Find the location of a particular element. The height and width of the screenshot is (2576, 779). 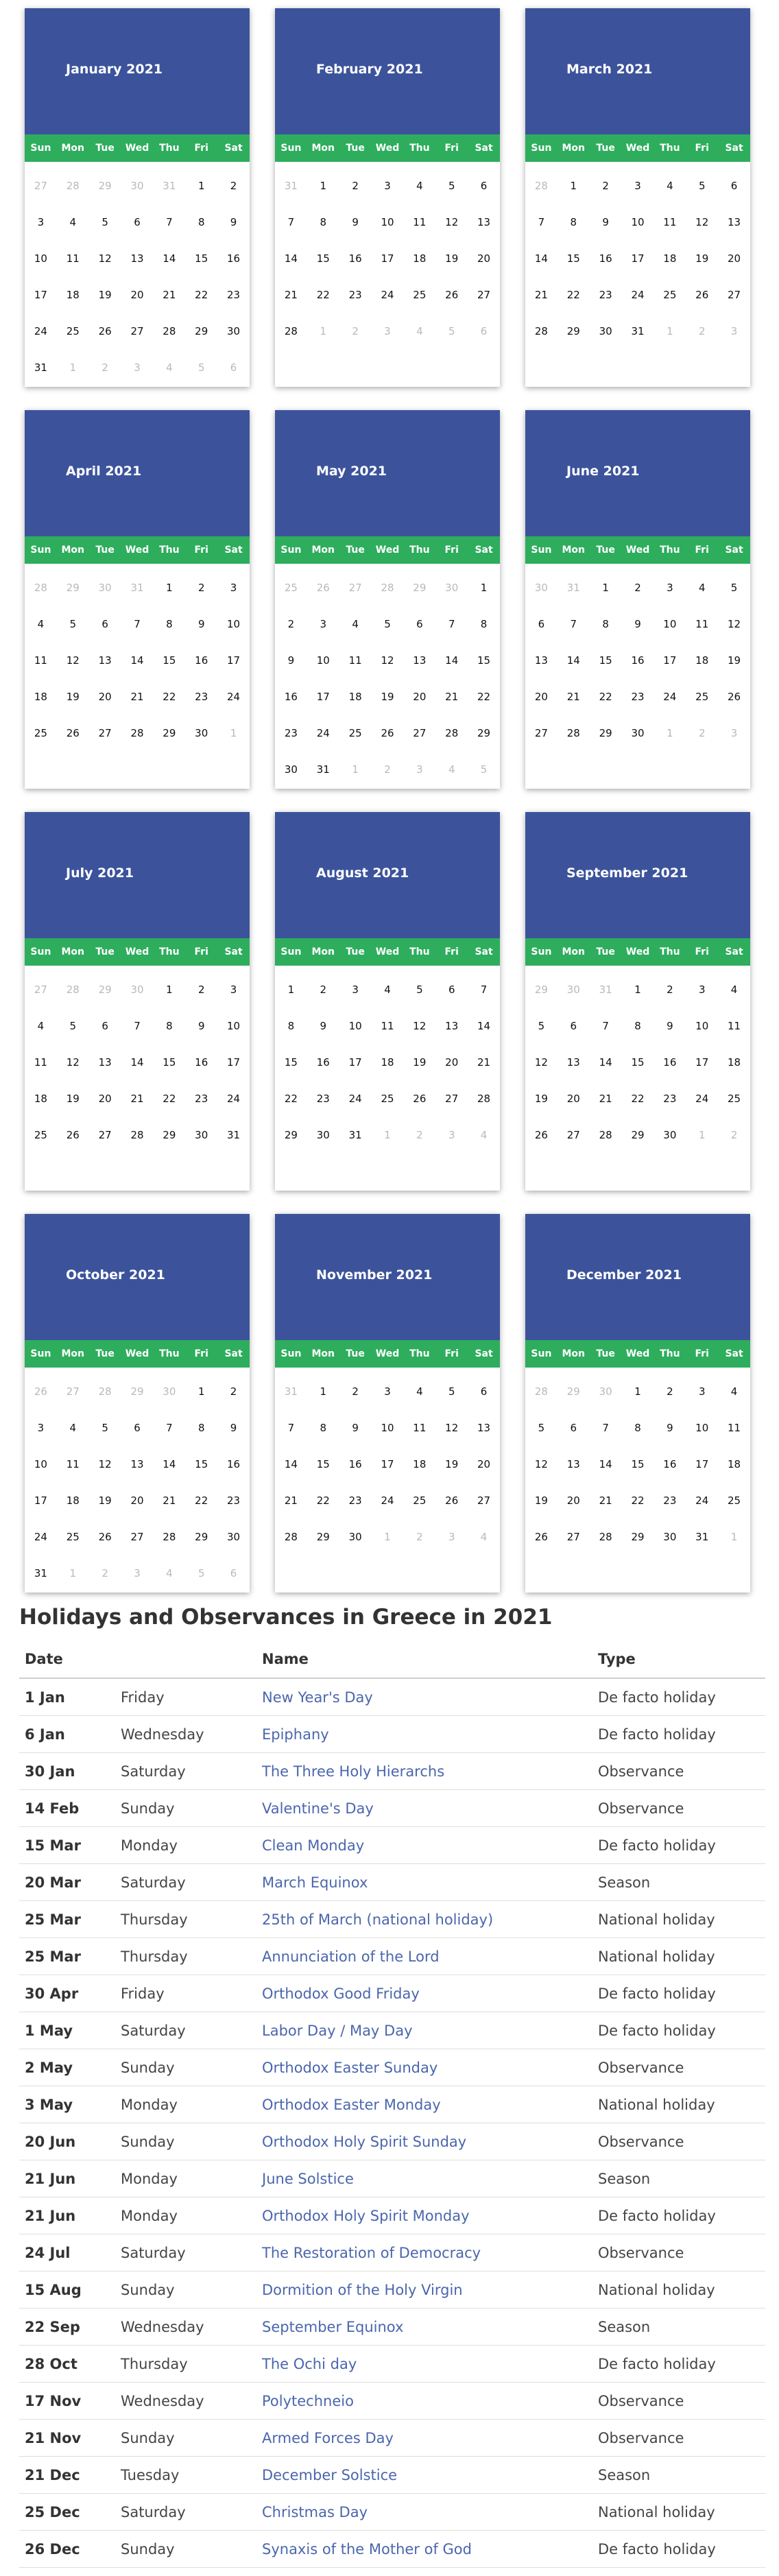

holiday-link: Orthodox Holy Spirit Sunday is located at coordinates (364, 2142).